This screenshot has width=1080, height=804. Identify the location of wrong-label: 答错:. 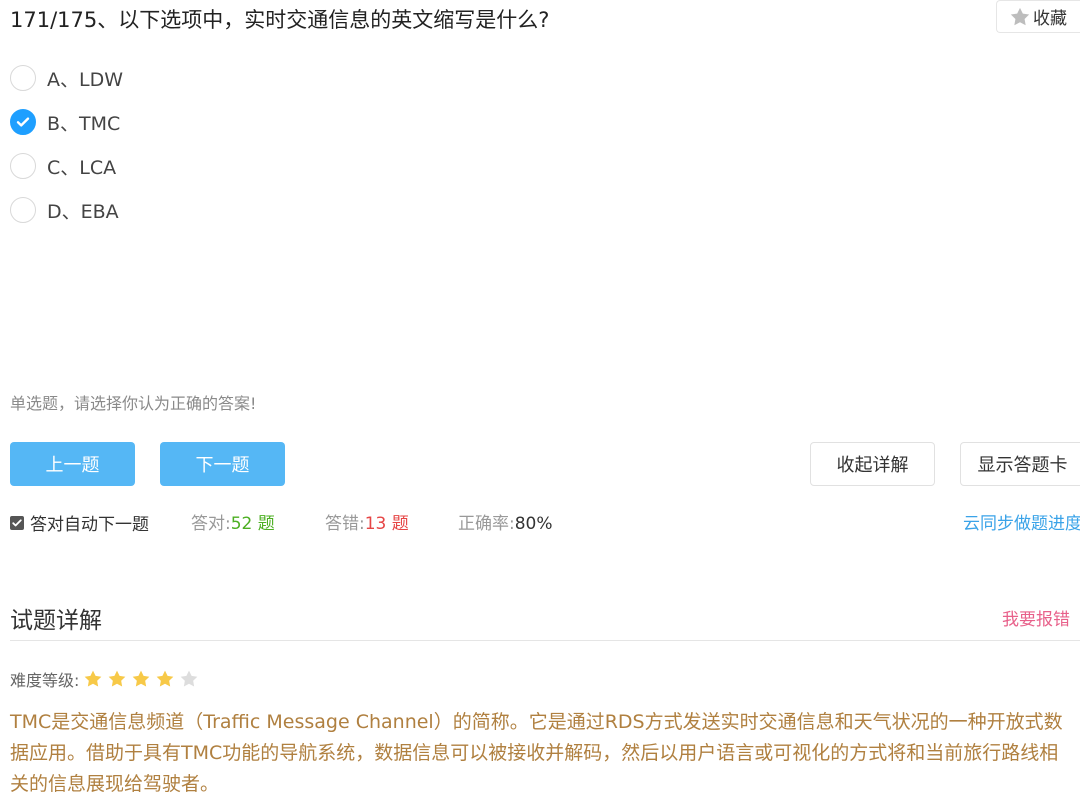
(345, 524).